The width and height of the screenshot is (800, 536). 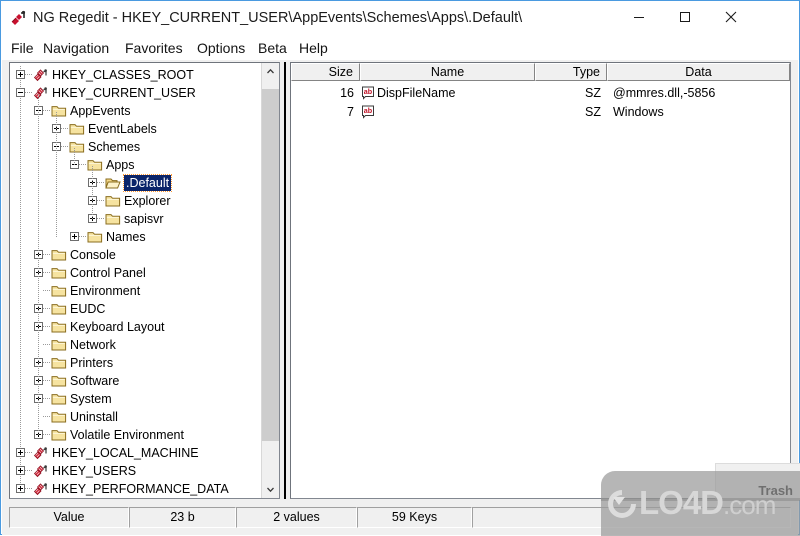 I want to click on tree-scrollbar, so click(x=270, y=280).